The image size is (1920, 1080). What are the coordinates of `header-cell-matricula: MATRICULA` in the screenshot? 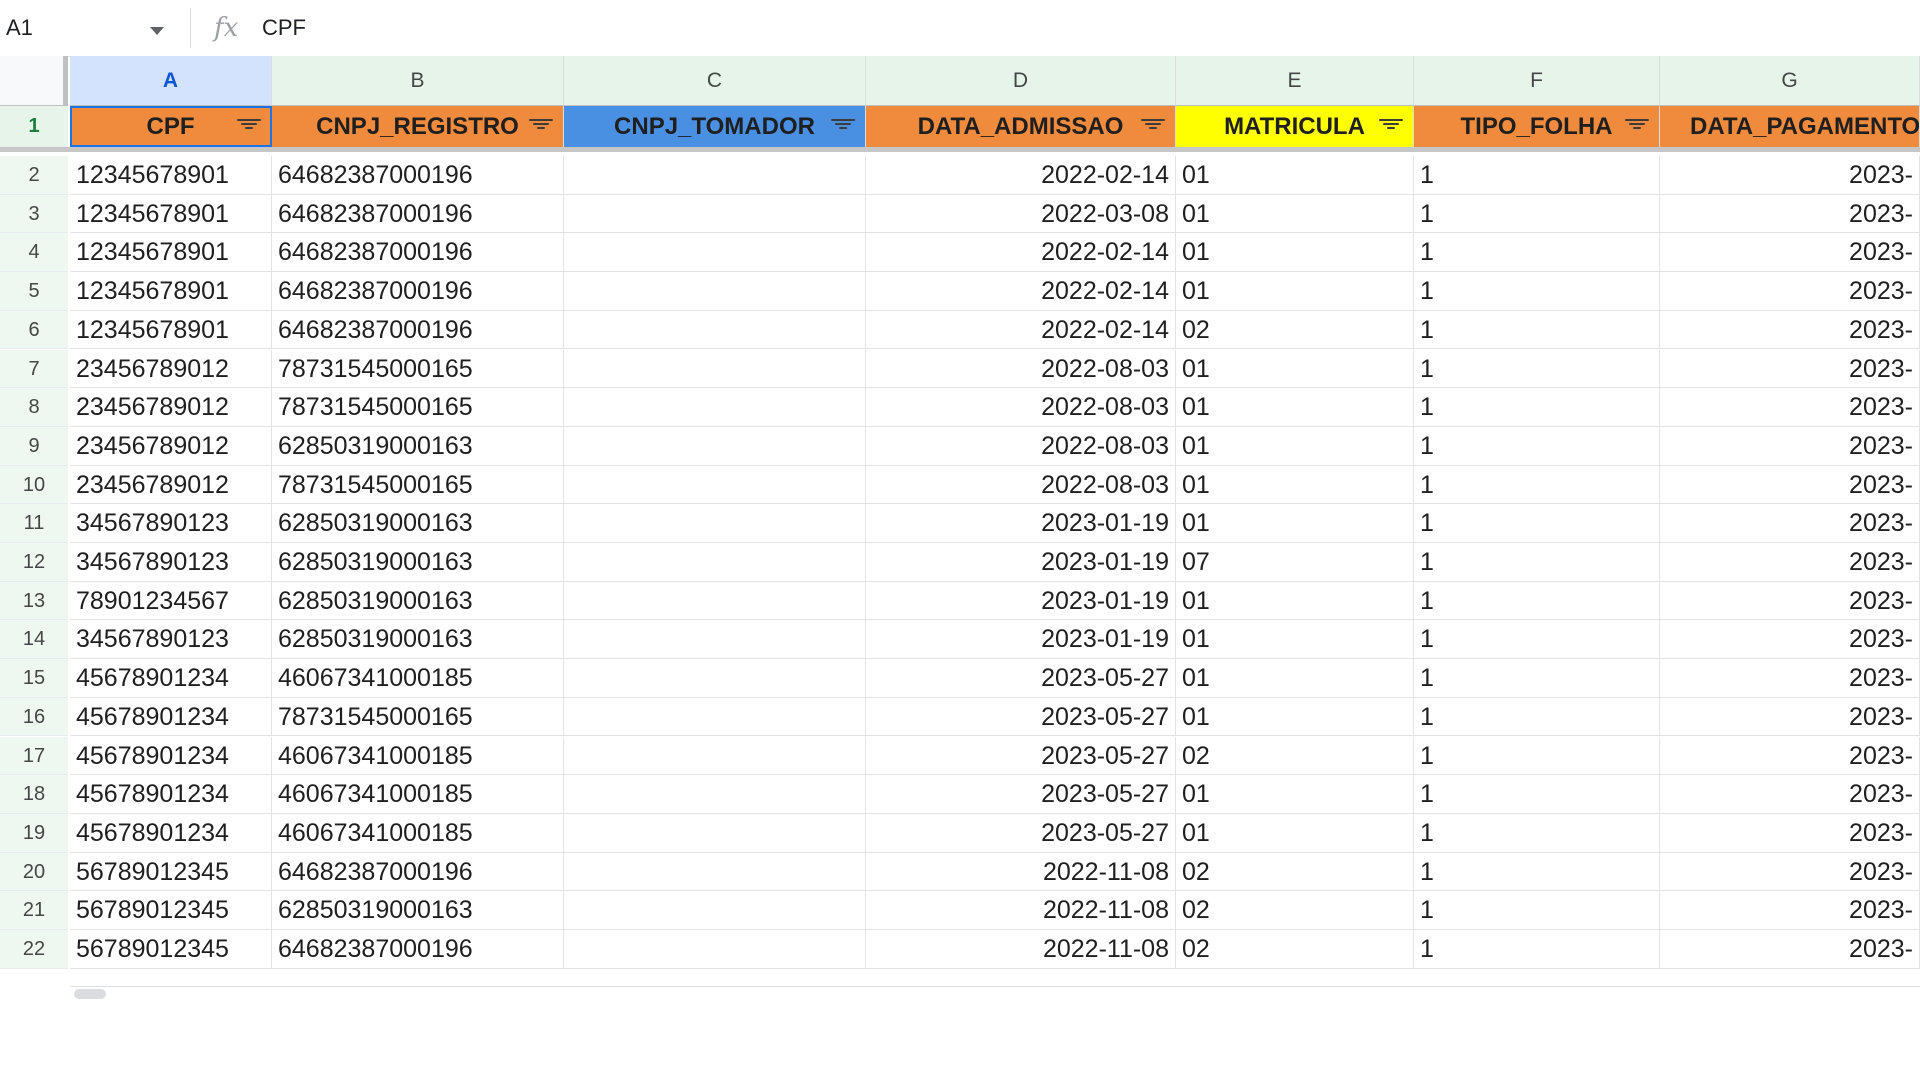 It's located at (1295, 126).